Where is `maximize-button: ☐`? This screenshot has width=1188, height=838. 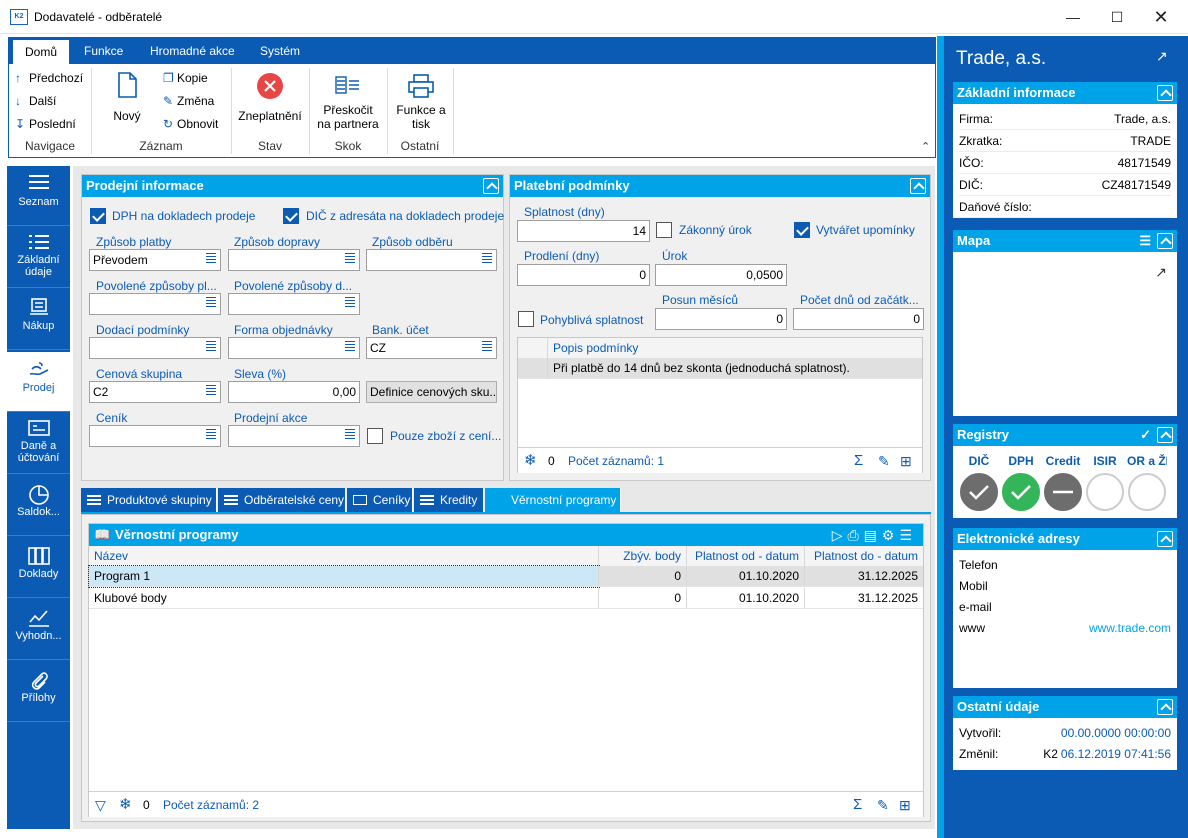
maximize-button: ☐ is located at coordinates (1117, 17).